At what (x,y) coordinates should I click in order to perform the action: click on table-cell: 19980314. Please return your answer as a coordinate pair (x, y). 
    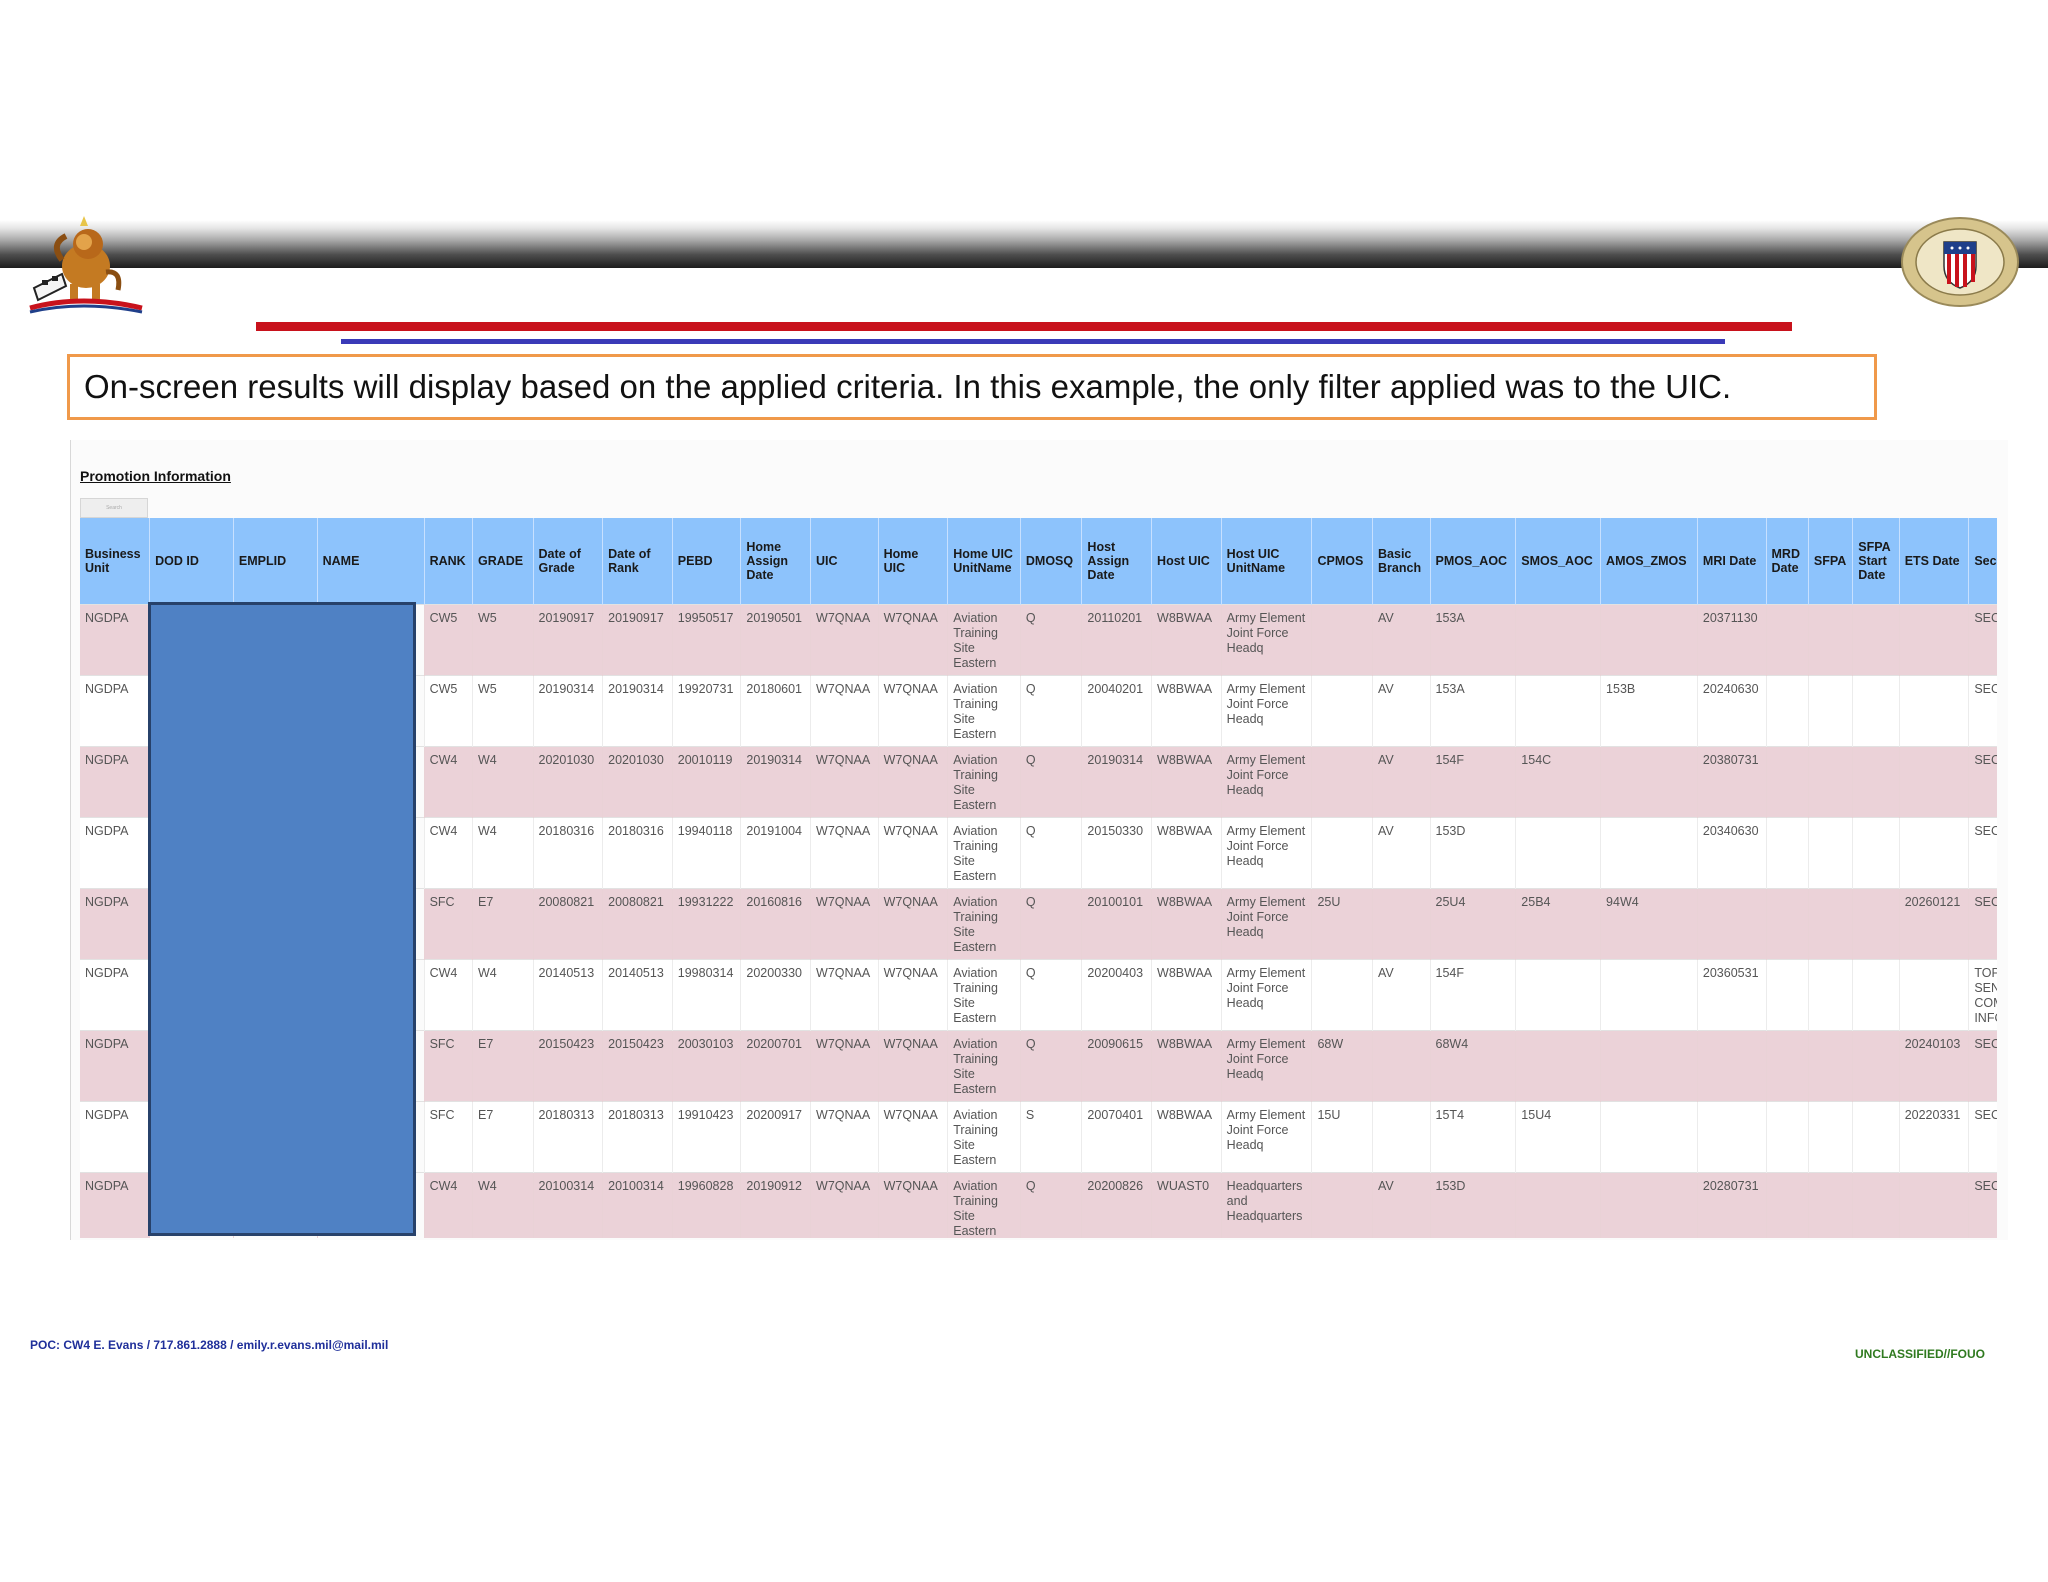
    Looking at the image, I should click on (707, 994).